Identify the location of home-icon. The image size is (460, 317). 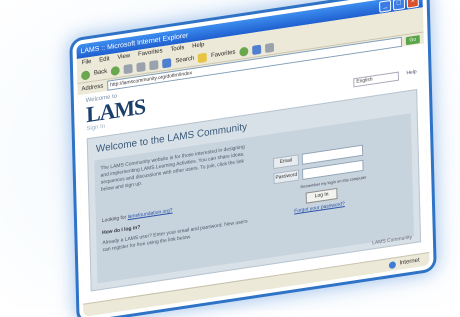
(154, 64).